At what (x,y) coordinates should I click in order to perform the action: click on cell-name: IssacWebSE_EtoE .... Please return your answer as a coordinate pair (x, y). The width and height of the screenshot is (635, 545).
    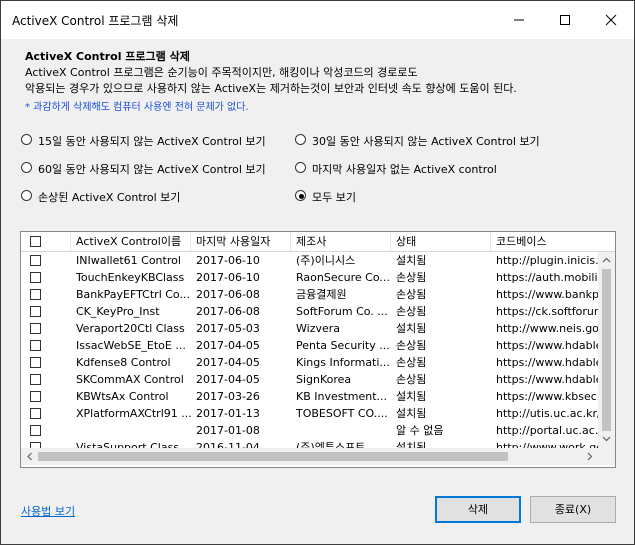
    Looking at the image, I should click on (131, 345).